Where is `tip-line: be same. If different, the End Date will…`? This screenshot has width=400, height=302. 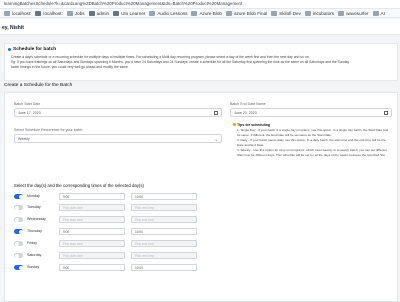 tip-line: be same. If different, the End Date will… is located at coordinates (284, 135).